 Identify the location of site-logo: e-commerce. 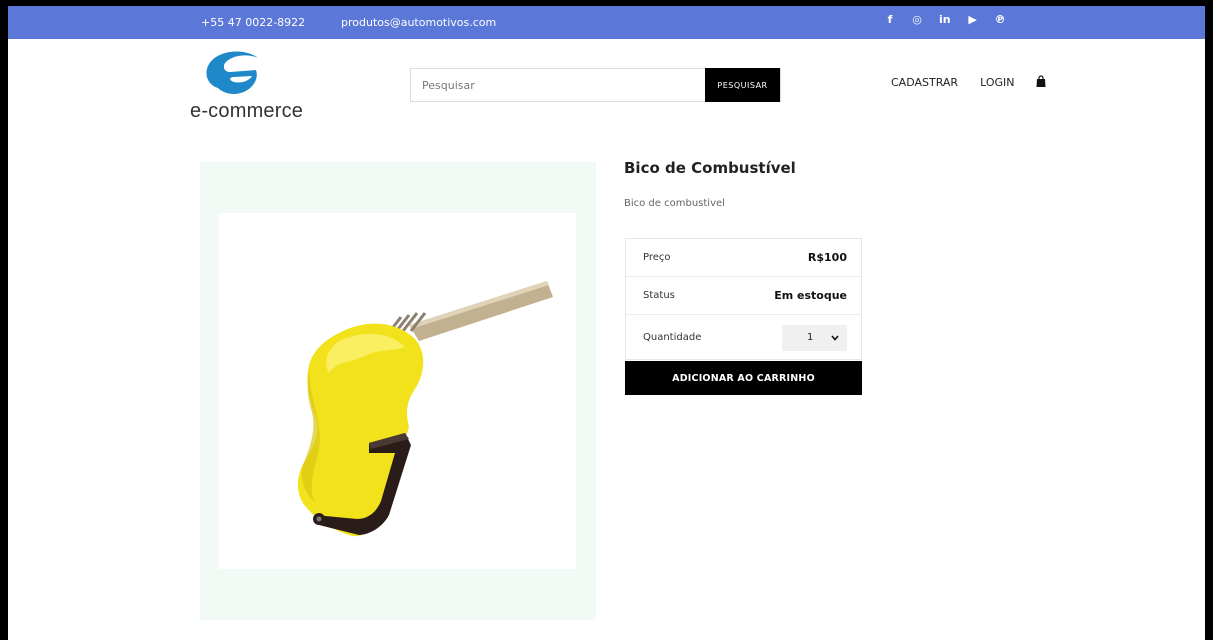
(252, 86).